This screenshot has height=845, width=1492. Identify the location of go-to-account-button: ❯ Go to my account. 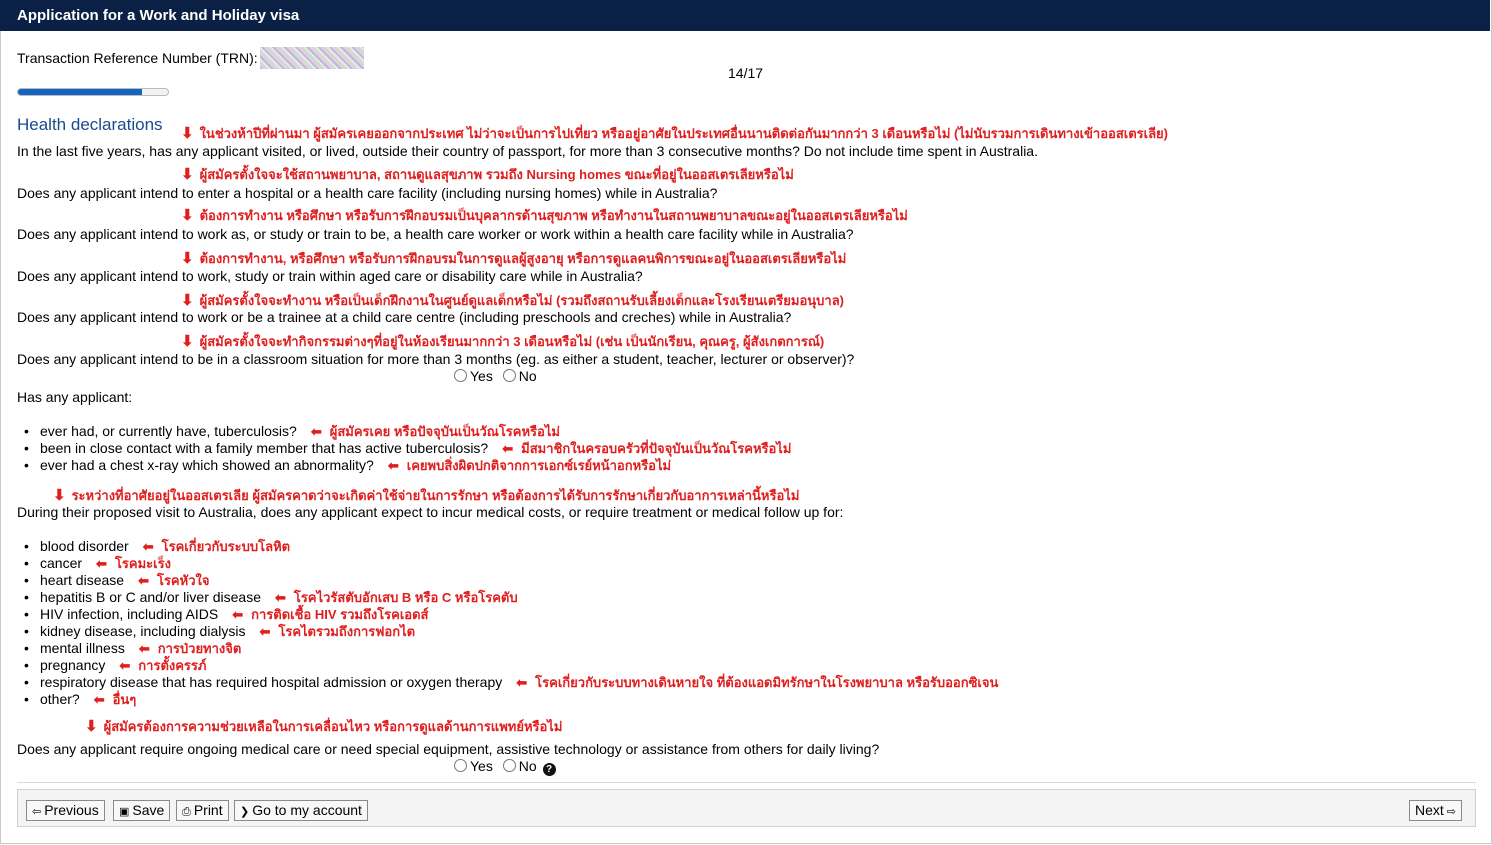
(301, 810).